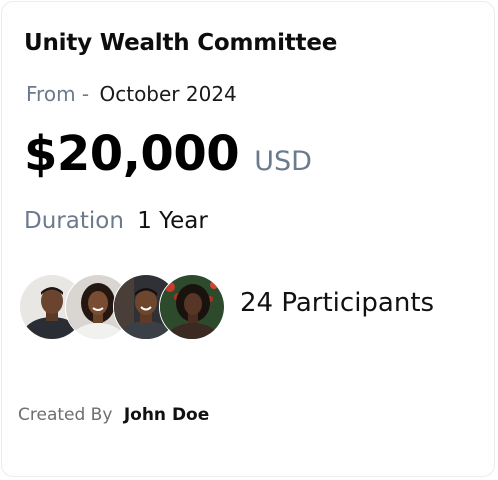 The height and width of the screenshot is (480, 498). What do you see at coordinates (74, 221) in the screenshot?
I see `duration-label: Duration` at bounding box center [74, 221].